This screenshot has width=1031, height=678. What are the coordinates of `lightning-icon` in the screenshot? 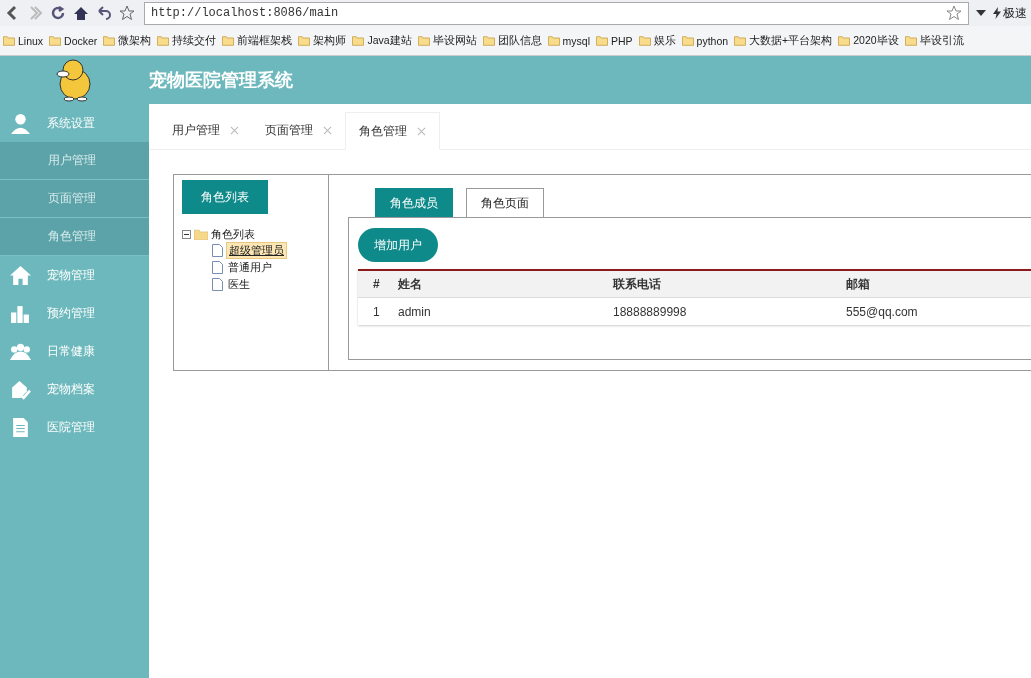 It's located at (997, 13).